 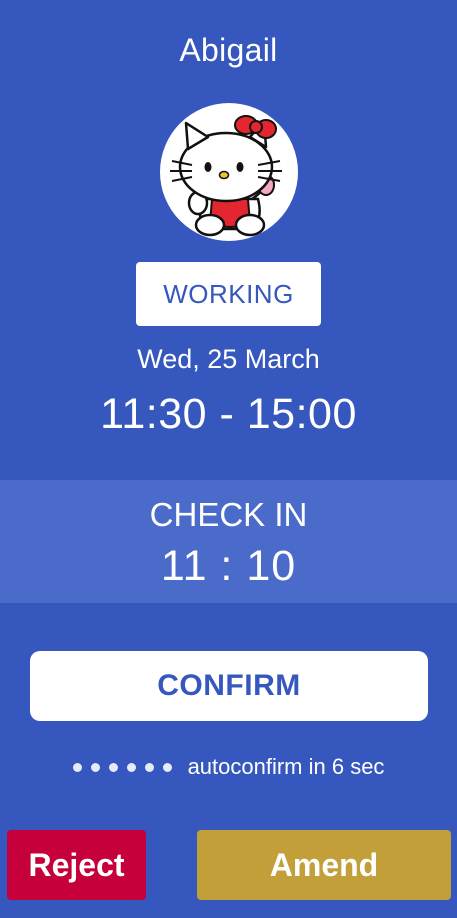 I want to click on check-in-panel: CHECK IN 11 : 10, so click(x=228, y=541).